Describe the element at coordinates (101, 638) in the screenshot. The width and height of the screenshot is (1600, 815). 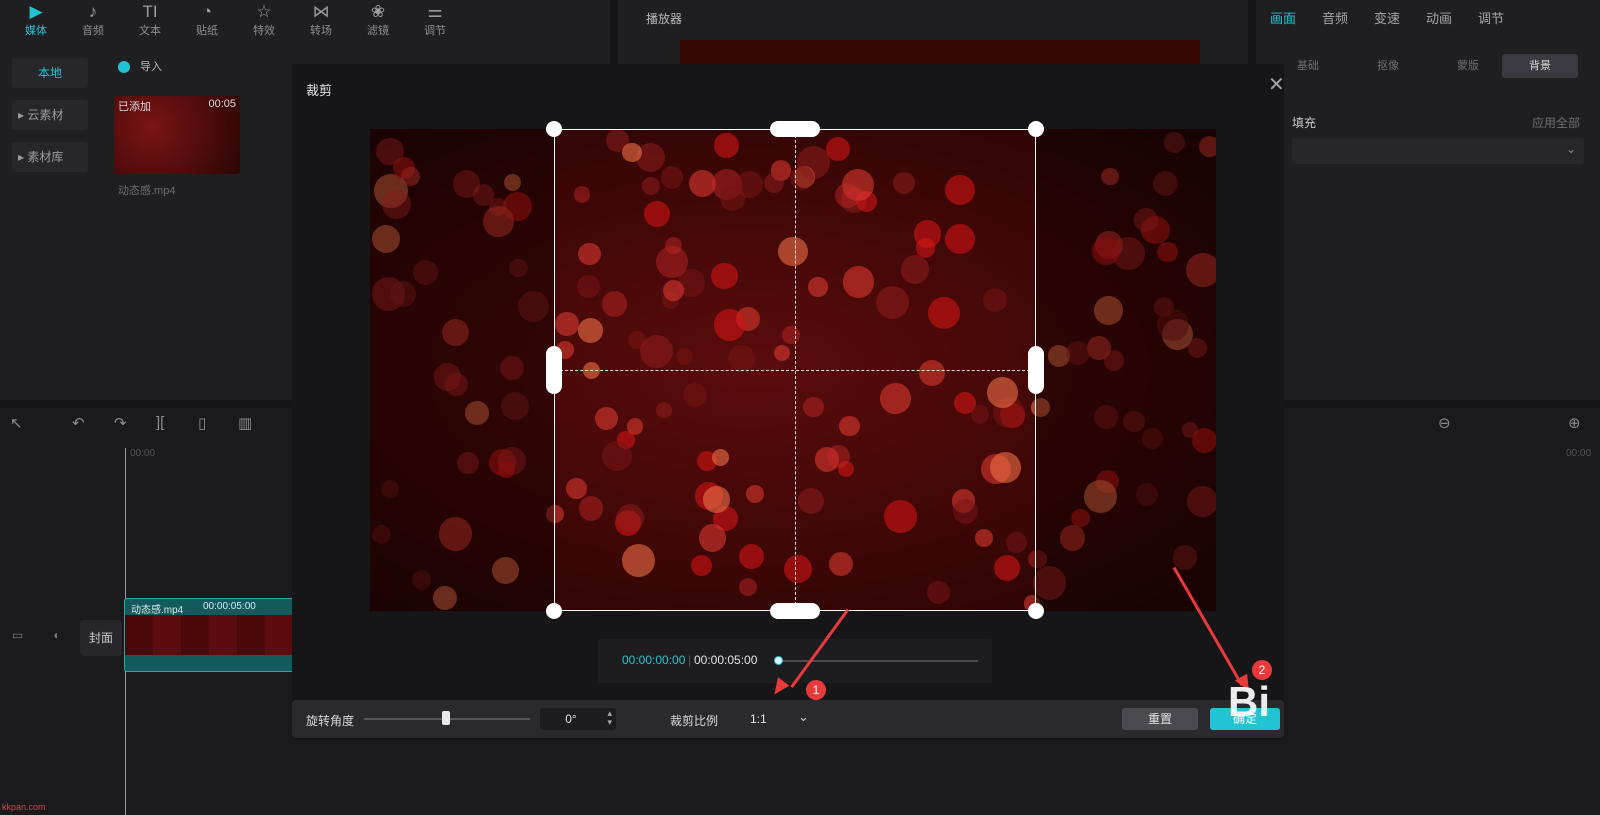
I see `cover-button: 封面` at that location.